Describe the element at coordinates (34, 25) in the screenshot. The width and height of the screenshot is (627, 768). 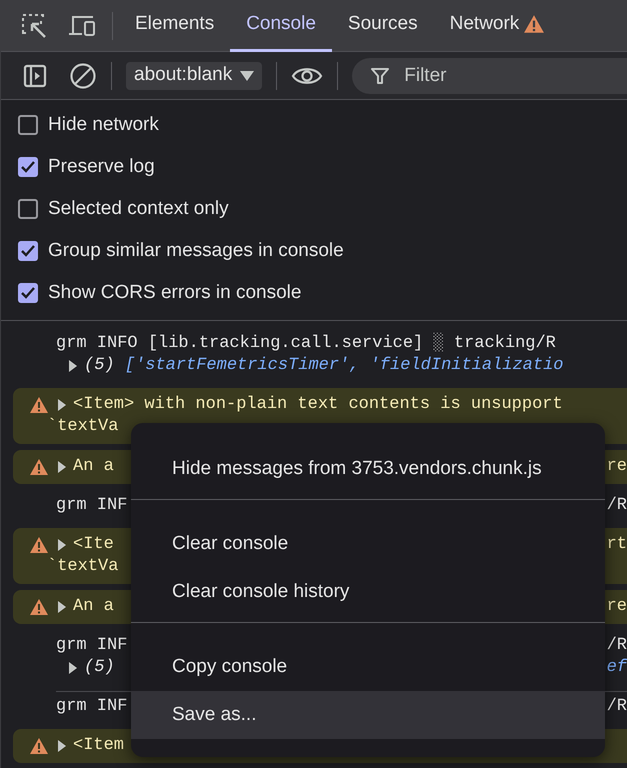
I see `inspect-element-icon` at that location.